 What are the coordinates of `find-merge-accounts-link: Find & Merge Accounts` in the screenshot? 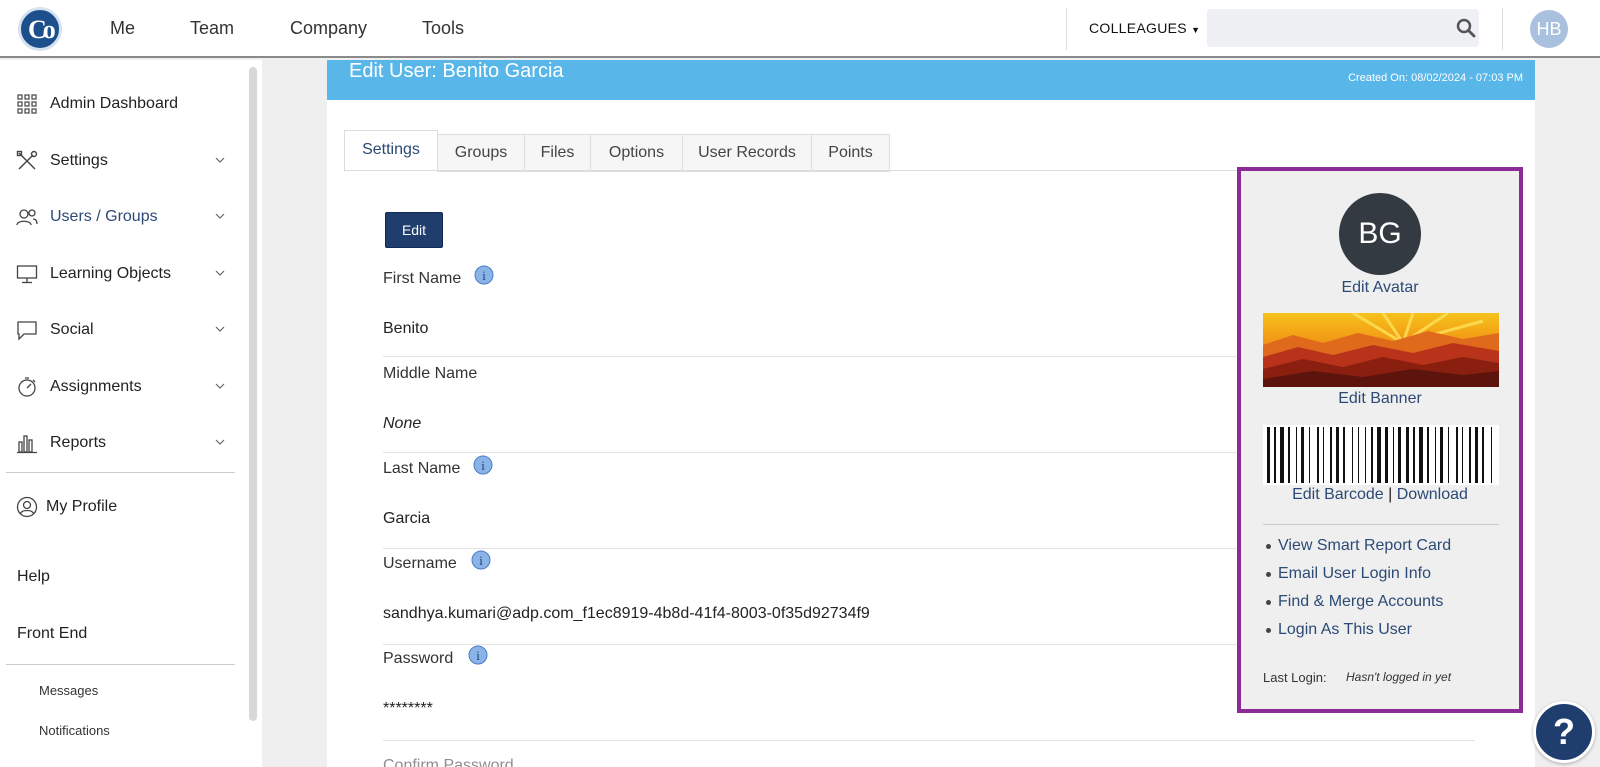 It's located at (1357, 607).